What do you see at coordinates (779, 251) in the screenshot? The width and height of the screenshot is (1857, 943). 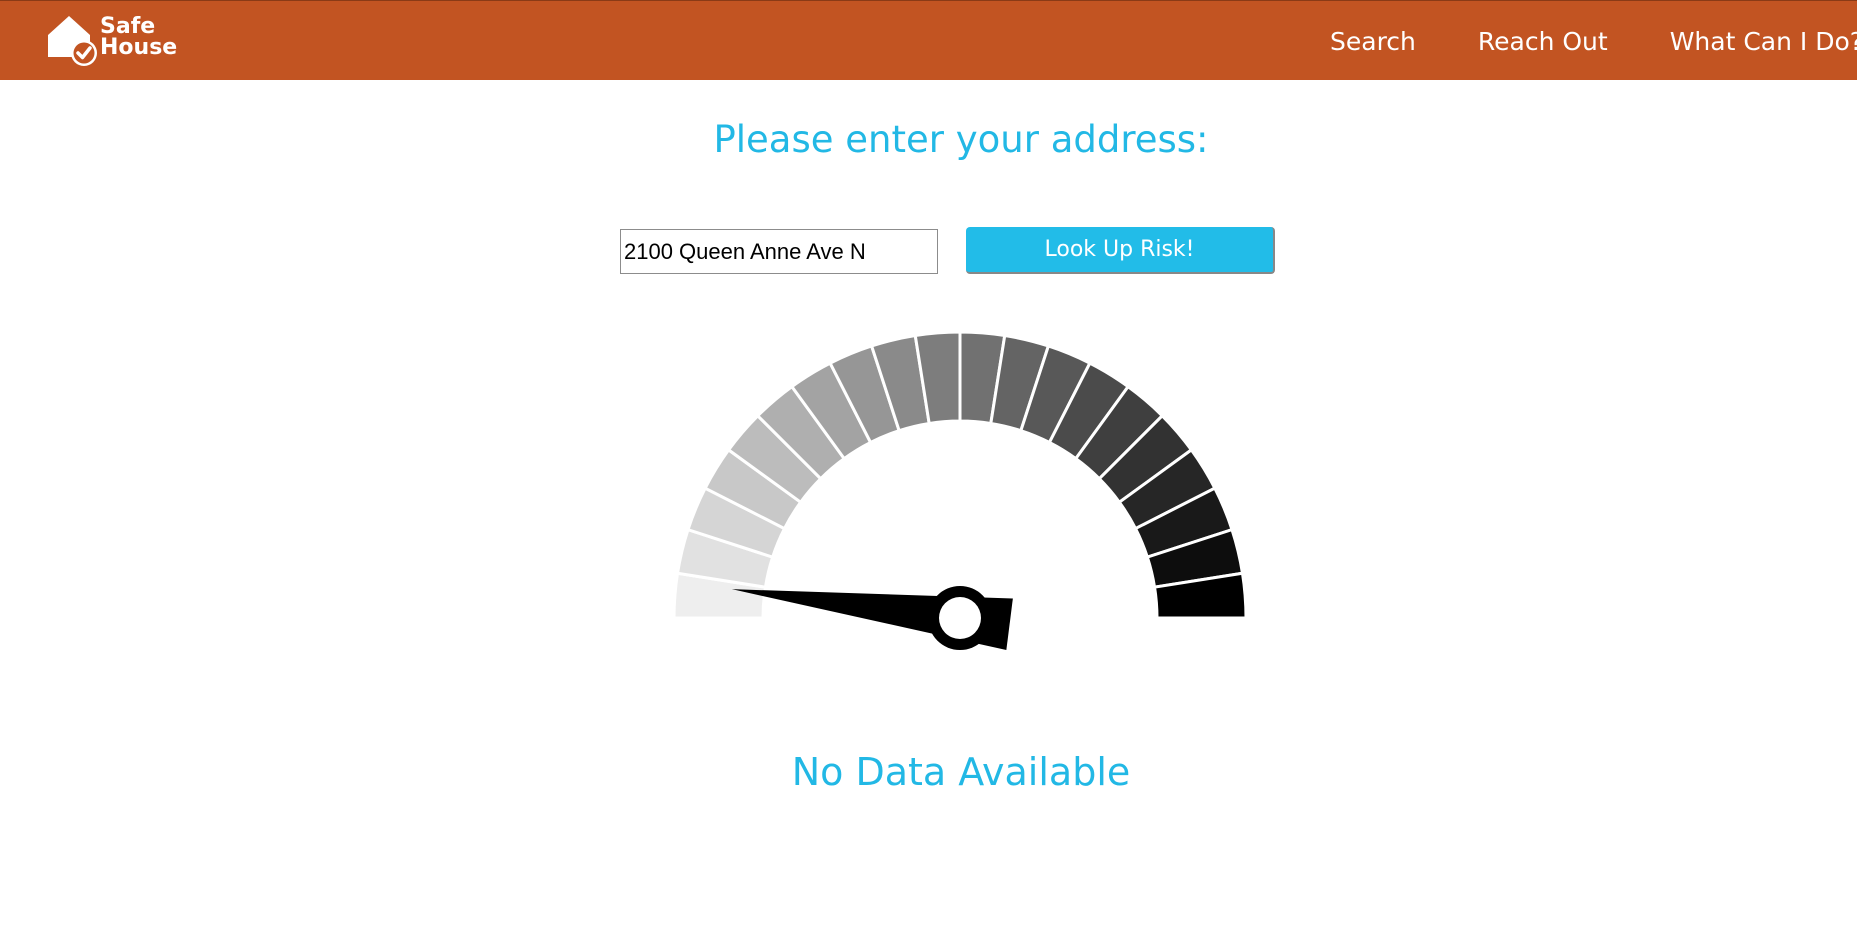 I see `address-input` at bounding box center [779, 251].